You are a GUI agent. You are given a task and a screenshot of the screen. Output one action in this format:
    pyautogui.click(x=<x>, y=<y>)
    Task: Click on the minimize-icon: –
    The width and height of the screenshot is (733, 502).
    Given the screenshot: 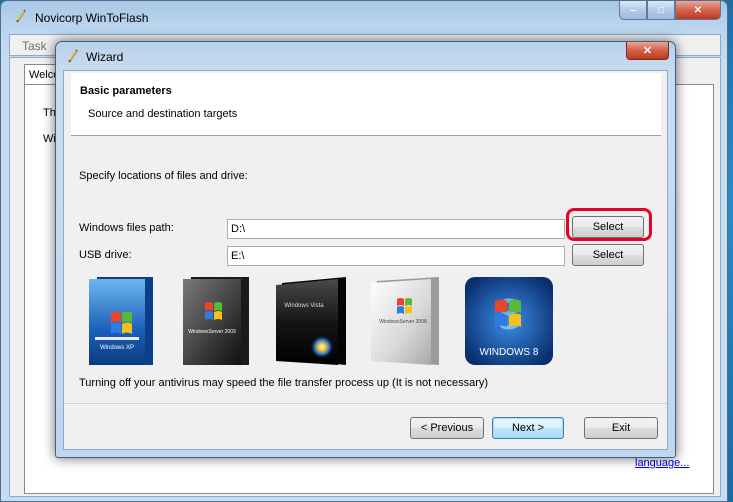 What is the action you would take?
    pyautogui.click(x=633, y=10)
    